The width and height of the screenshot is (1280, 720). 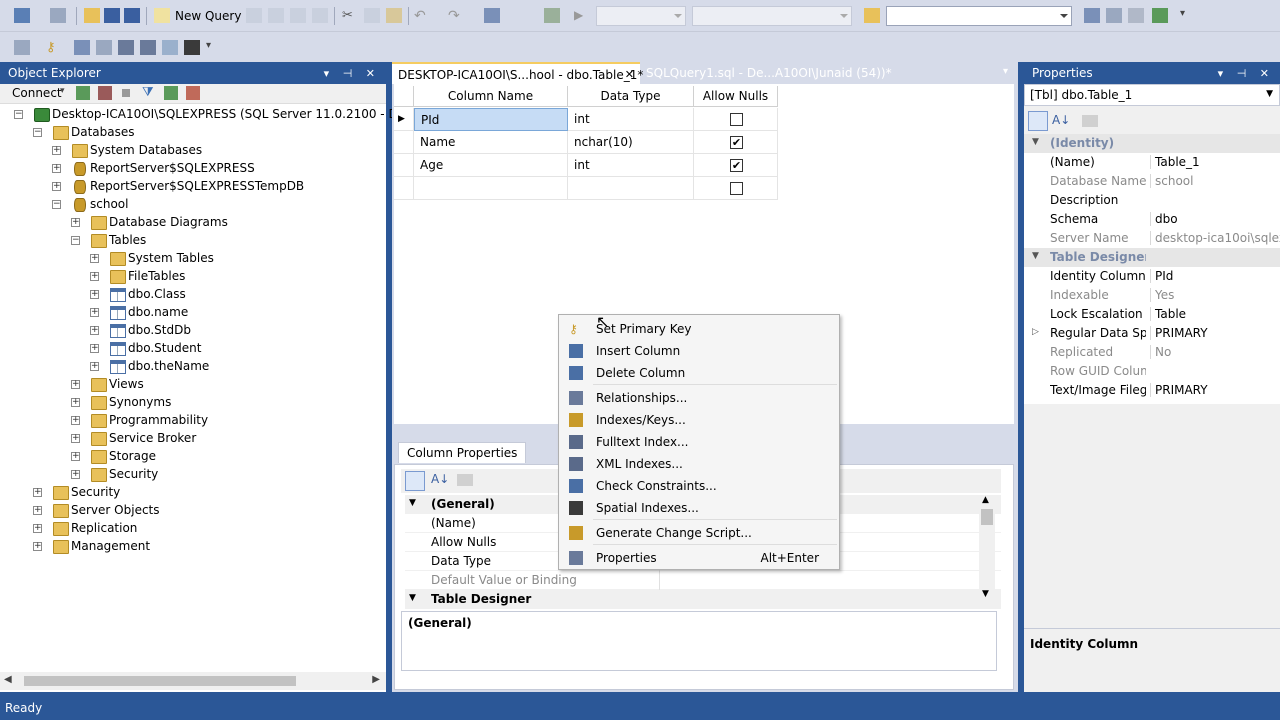 What do you see at coordinates (629, 74) in the screenshot?
I see `close-tab-icon: ✕` at bounding box center [629, 74].